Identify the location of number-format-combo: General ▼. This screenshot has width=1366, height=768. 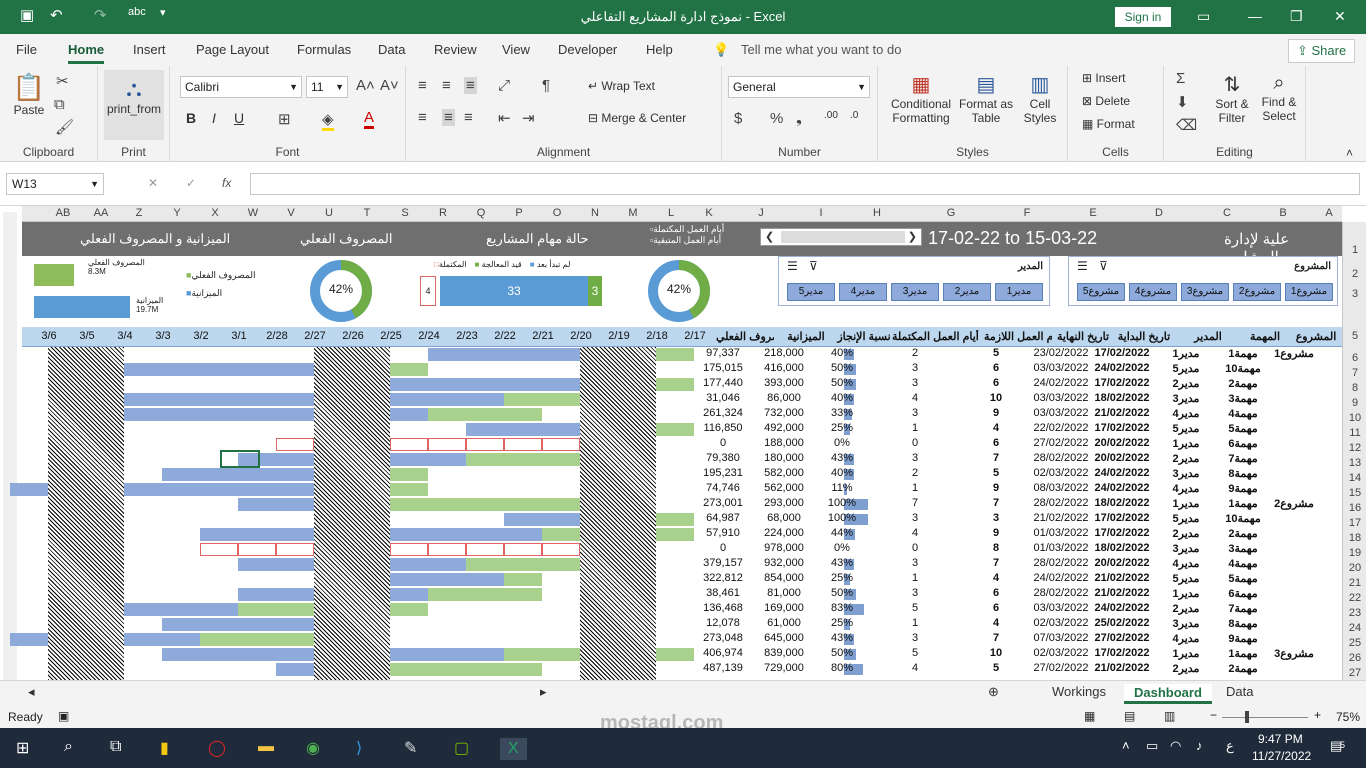
(799, 87).